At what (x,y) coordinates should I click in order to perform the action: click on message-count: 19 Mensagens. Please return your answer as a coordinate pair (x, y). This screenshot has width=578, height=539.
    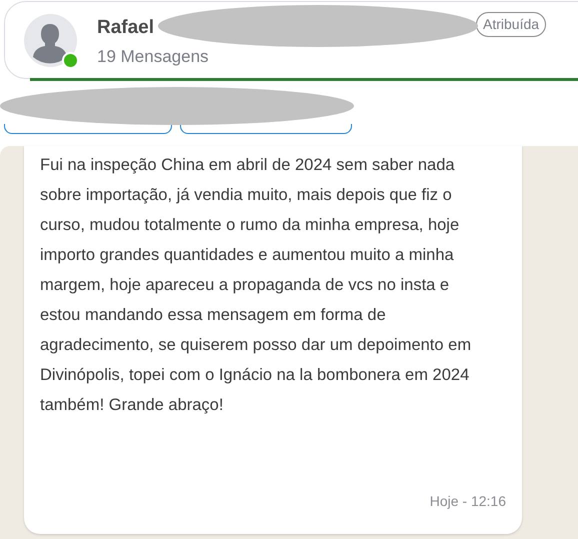
    Looking at the image, I should click on (153, 57).